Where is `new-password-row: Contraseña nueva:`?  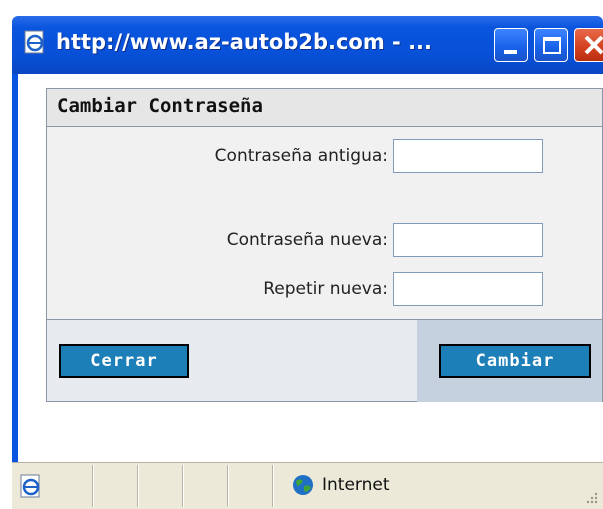
new-password-row: Contraseña nueva: is located at coordinates (324, 240).